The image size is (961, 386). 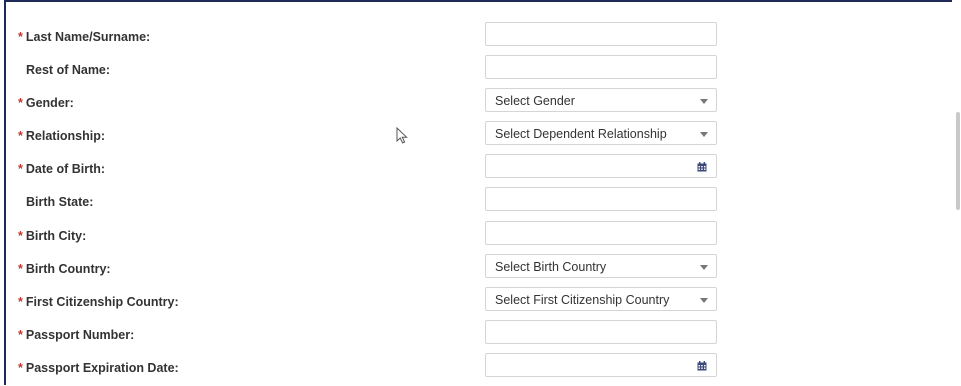 I want to click on first-citizenship-country-select-value: Select First Citizenship Country, so click(x=582, y=300).